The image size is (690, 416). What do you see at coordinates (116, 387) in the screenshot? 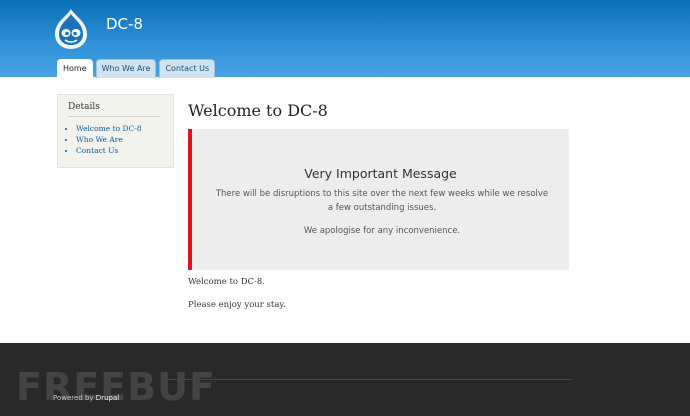
I see `freebuf-watermark: FREEBUF` at bounding box center [116, 387].